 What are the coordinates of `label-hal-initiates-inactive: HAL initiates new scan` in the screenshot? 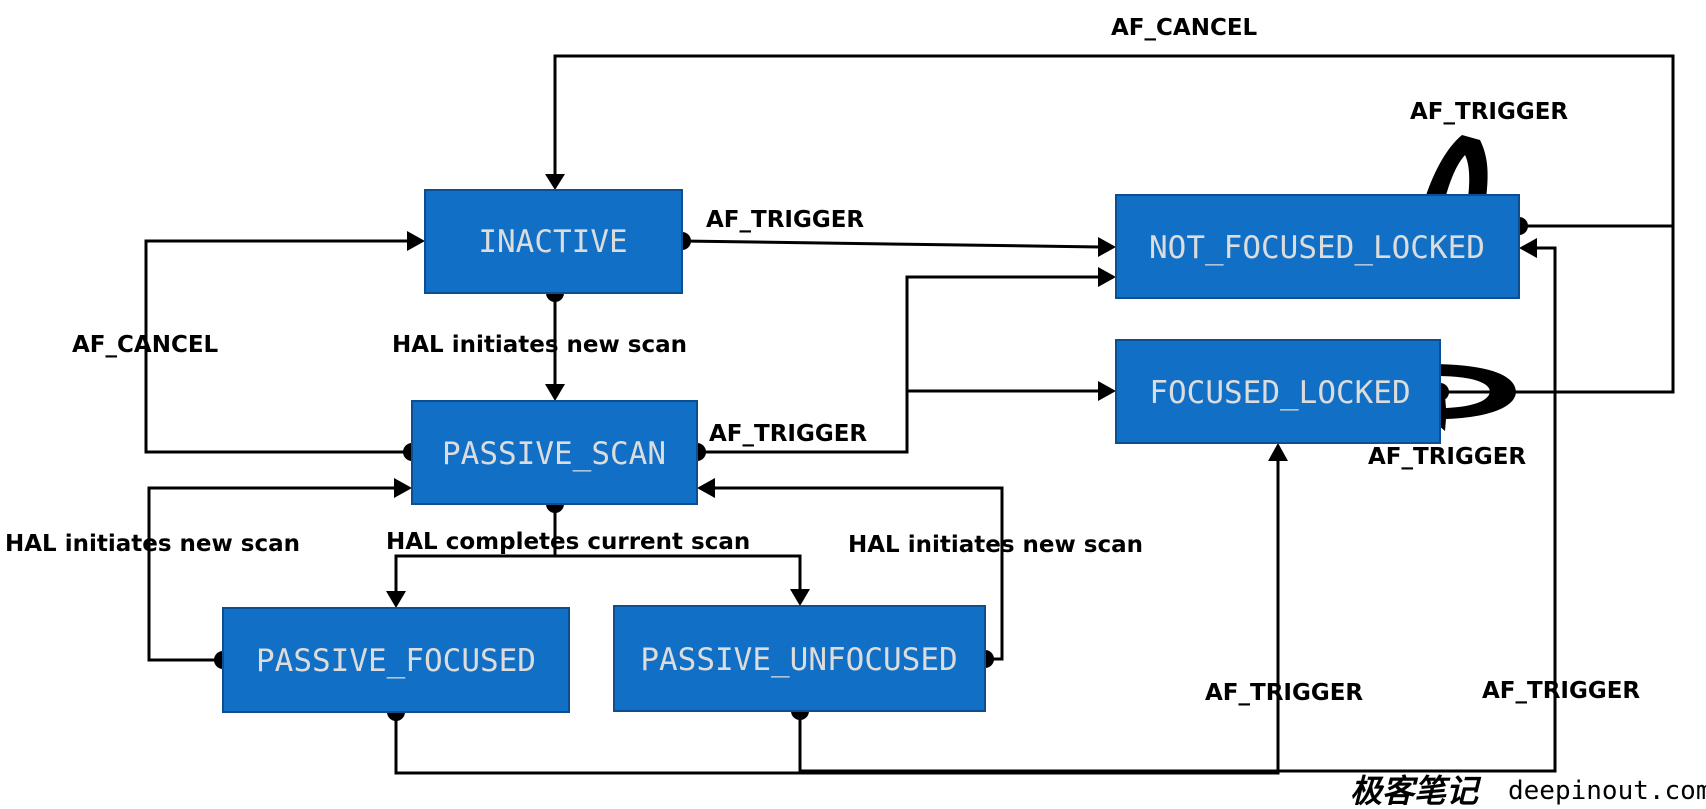 It's located at (539, 345).